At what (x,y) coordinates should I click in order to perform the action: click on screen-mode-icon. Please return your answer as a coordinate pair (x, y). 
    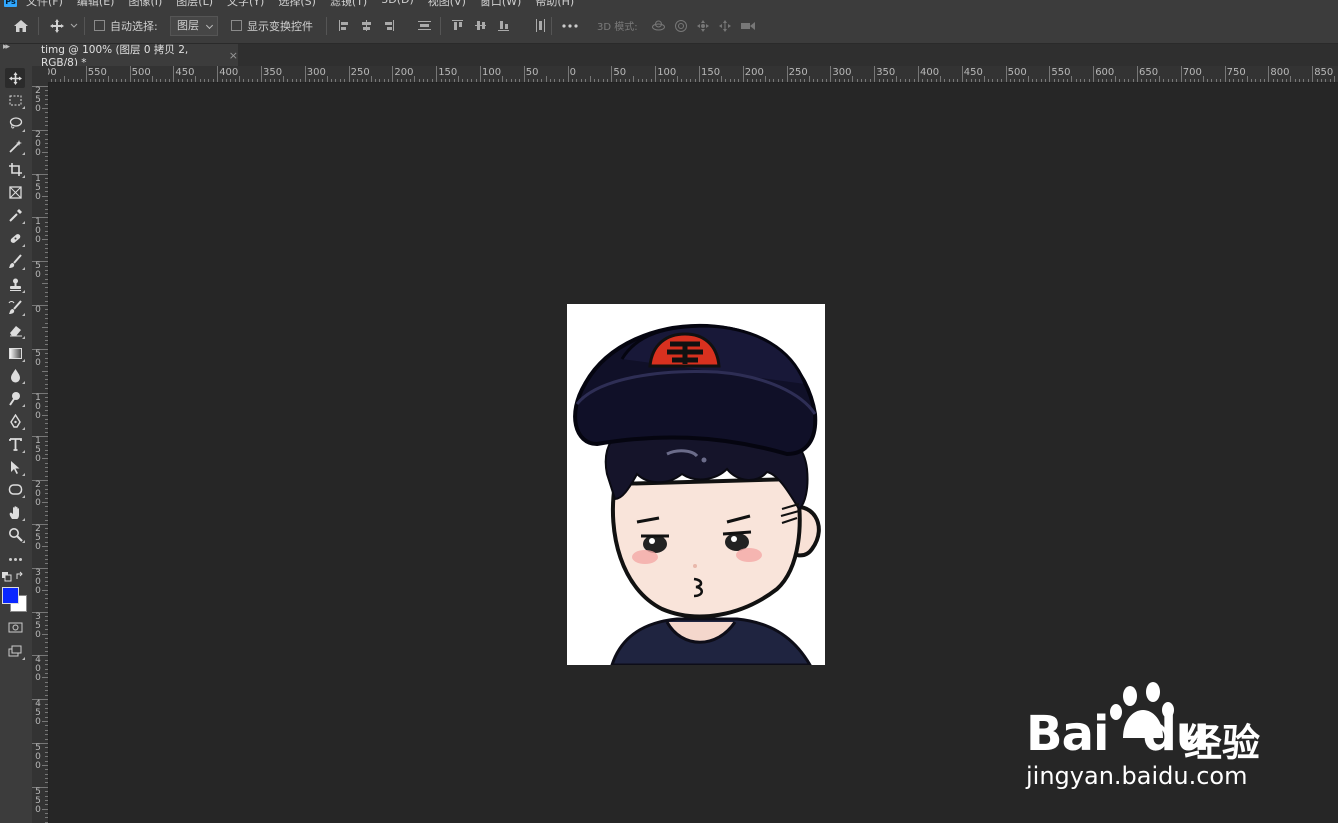
    Looking at the image, I should click on (15, 651).